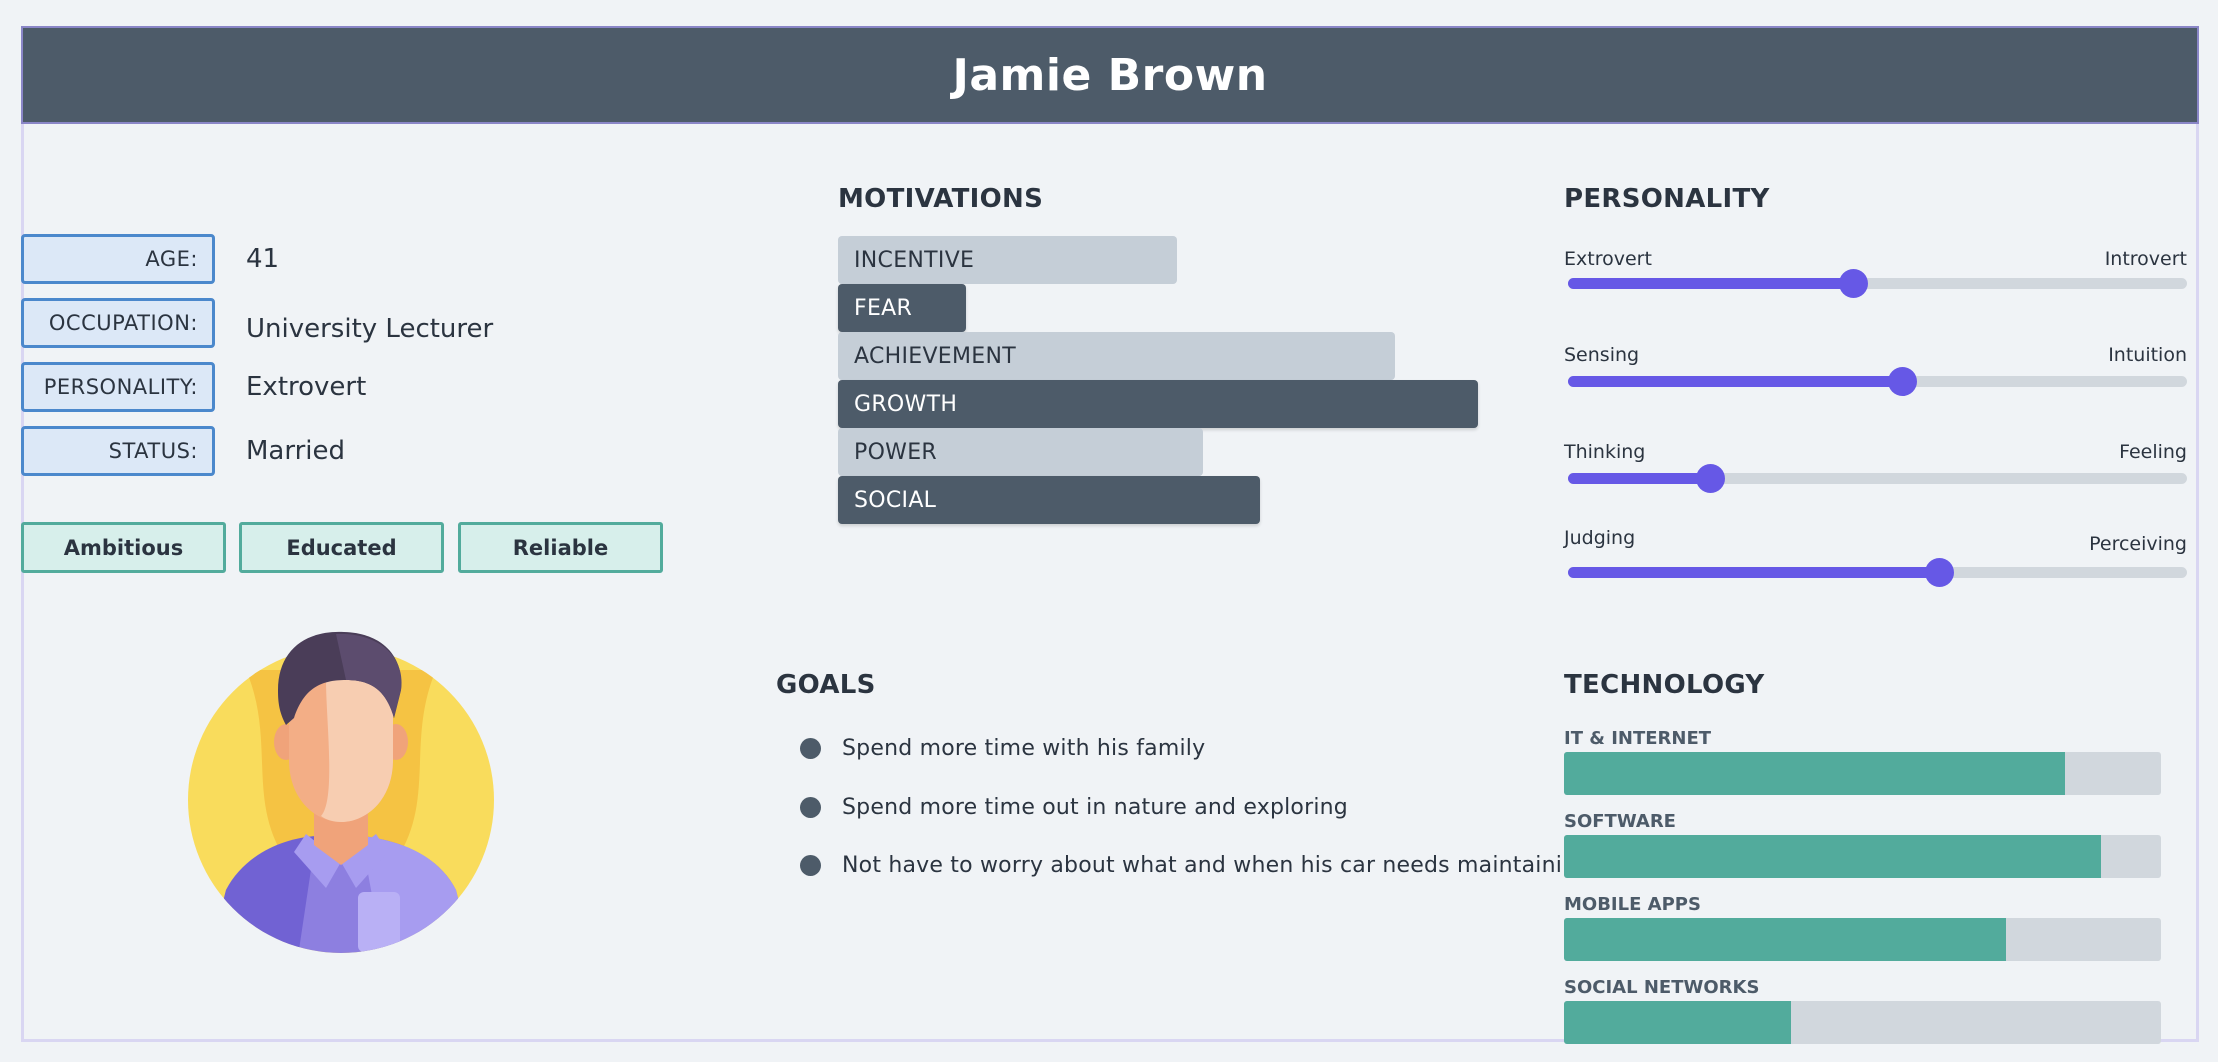 The width and height of the screenshot is (2218, 1062). What do you see at coordinates (2153, 452) in the screenshot?
I see `slider-right-label: Feeling` at bounding box center [2153, 452].